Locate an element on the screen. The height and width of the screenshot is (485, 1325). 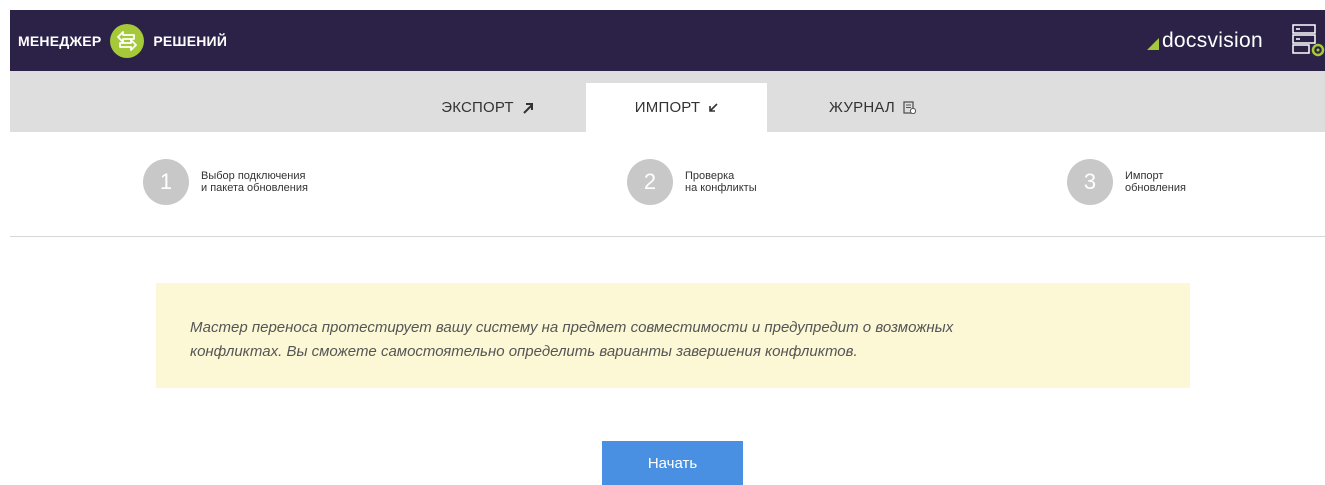
step-label: Выбор подключения и пакета обновления is located at coordinates (254, 182).